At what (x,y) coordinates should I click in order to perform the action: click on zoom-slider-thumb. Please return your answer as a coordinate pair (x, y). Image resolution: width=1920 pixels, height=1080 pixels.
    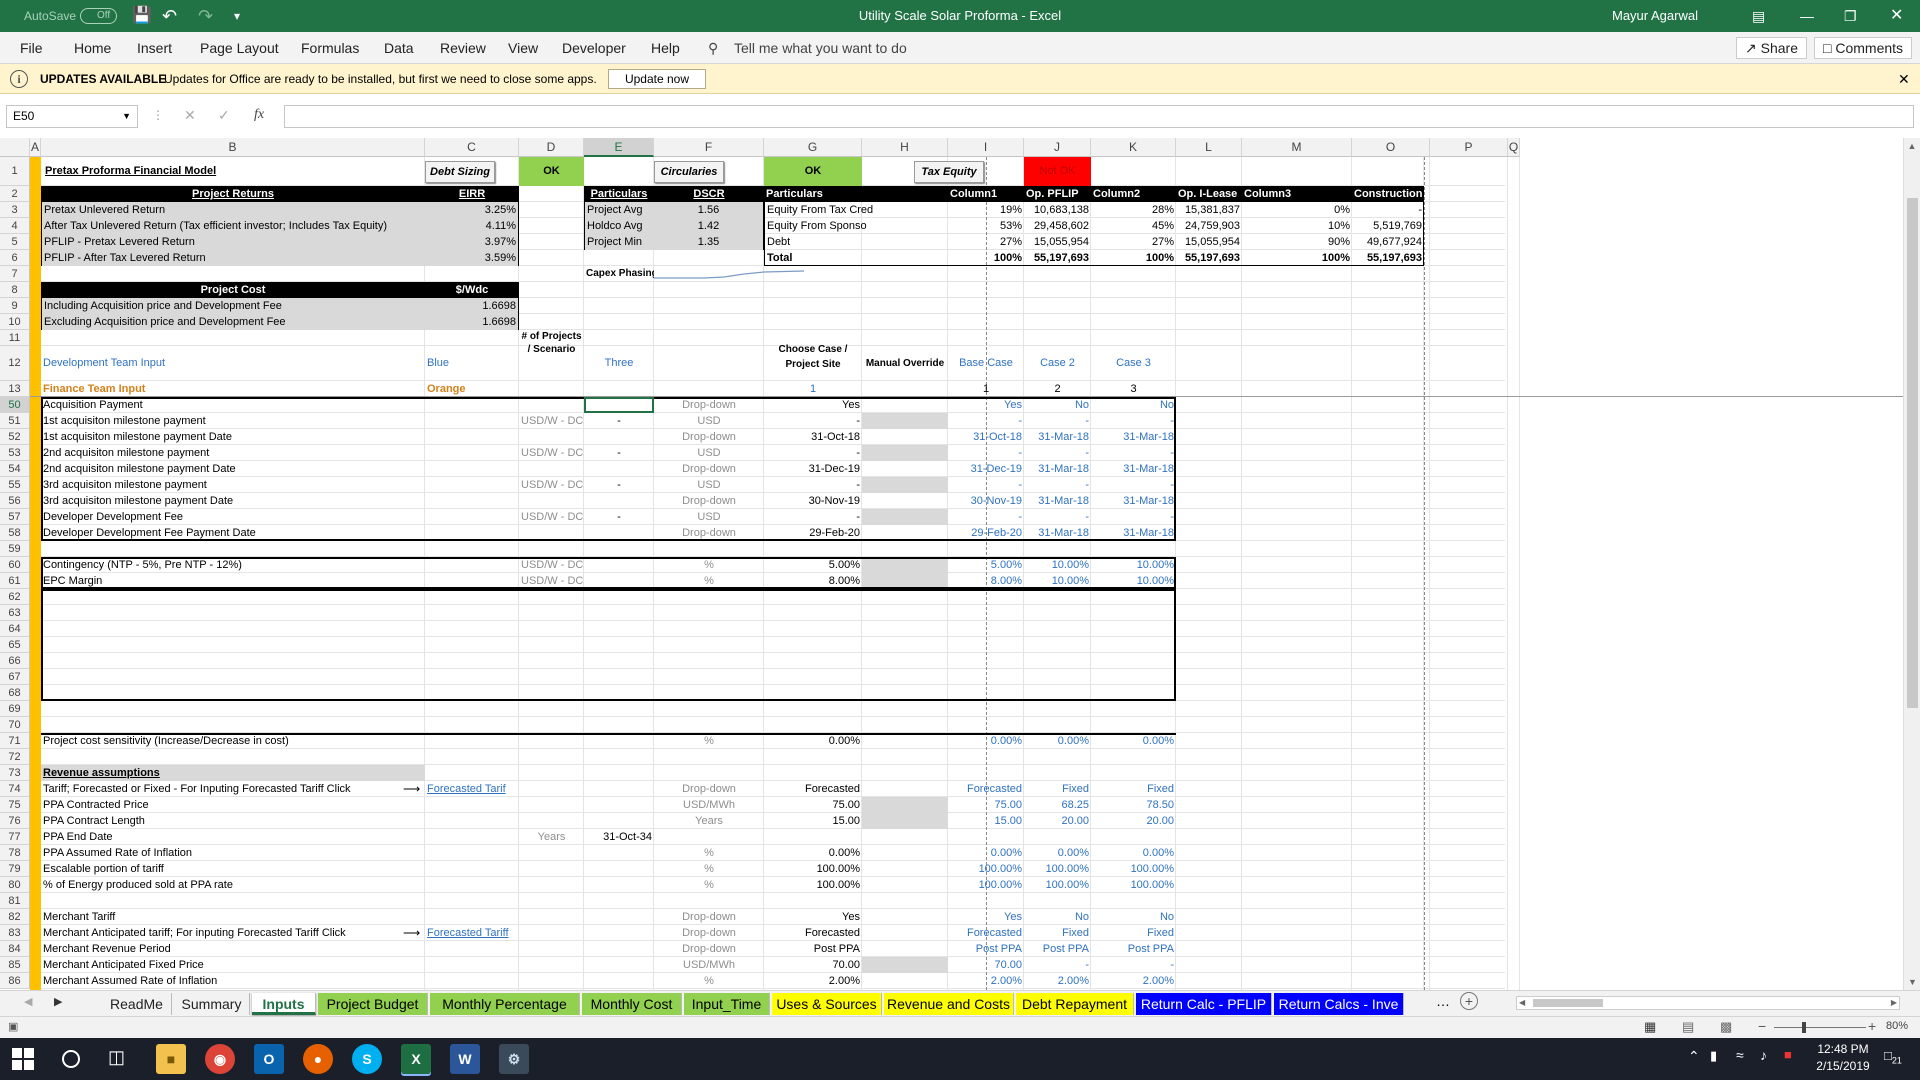
    Looking at the image, I should click on (1804, 1027).